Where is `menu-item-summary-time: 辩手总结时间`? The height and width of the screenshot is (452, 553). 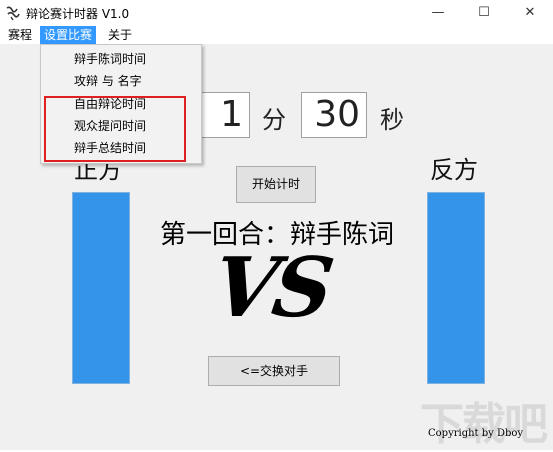 menu-item-summary-time: 辩手总结时间 is located at coordinates (110, 148).